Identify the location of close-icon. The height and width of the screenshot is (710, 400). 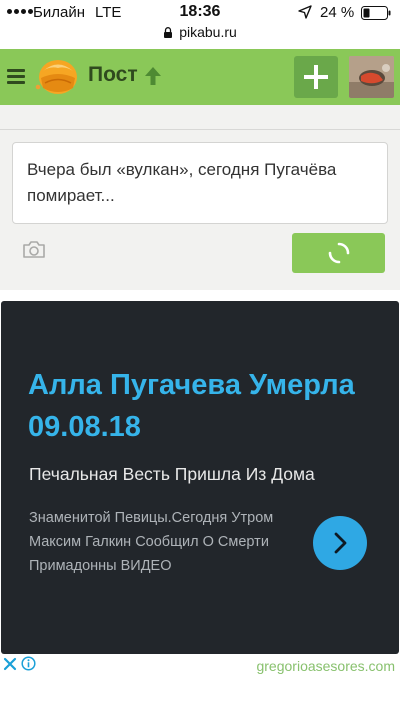
(10, 664).